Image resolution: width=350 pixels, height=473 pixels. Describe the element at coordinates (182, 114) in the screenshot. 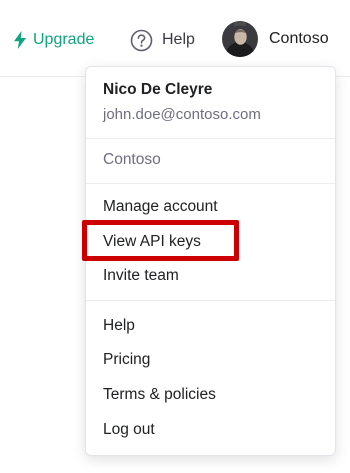

I see `user-email: john.doe@contoso.com` at that location.